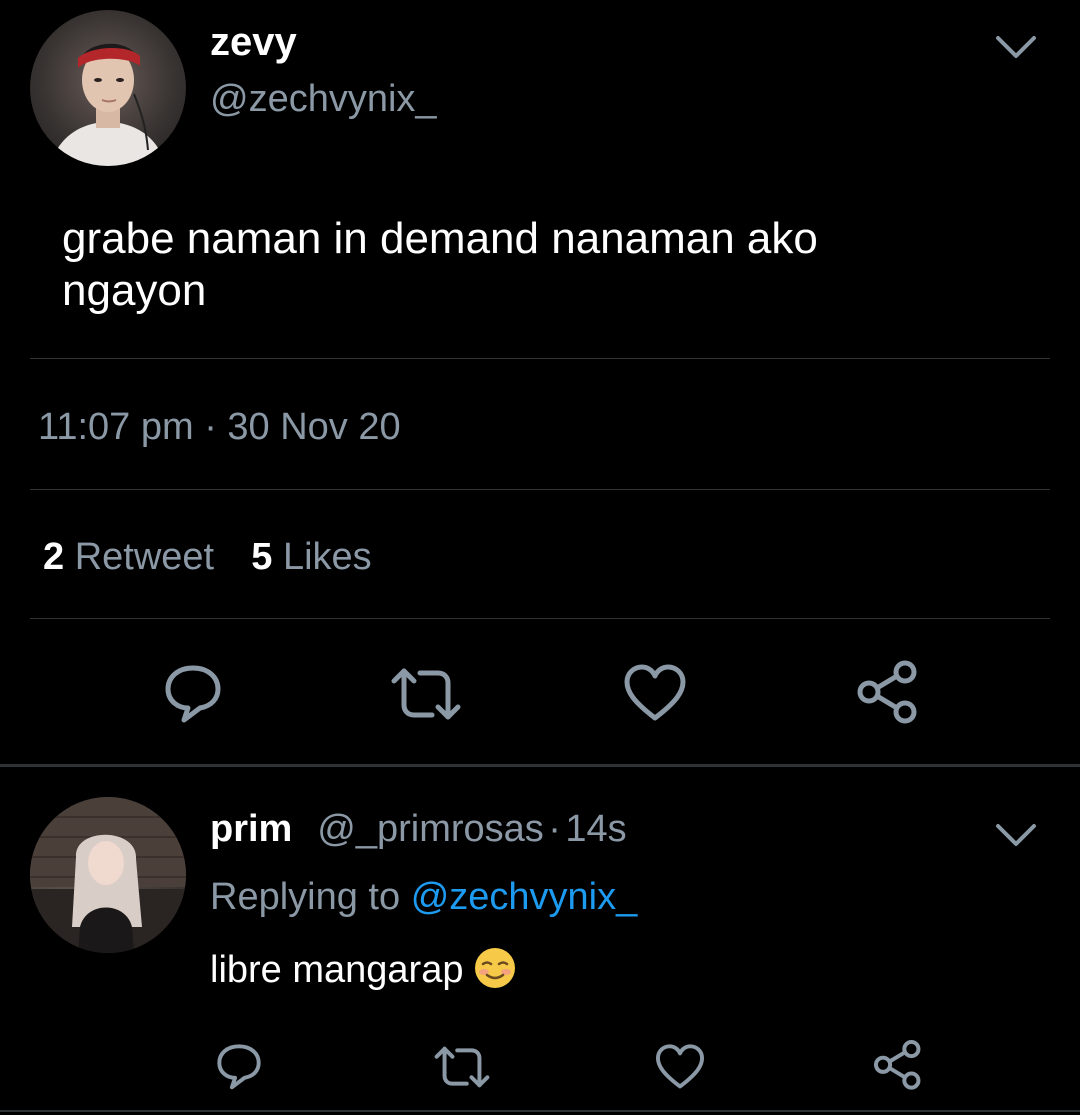 The image size is (1080, 1115). I want to click on like-stat: 5 Likes, so click(311, 557).